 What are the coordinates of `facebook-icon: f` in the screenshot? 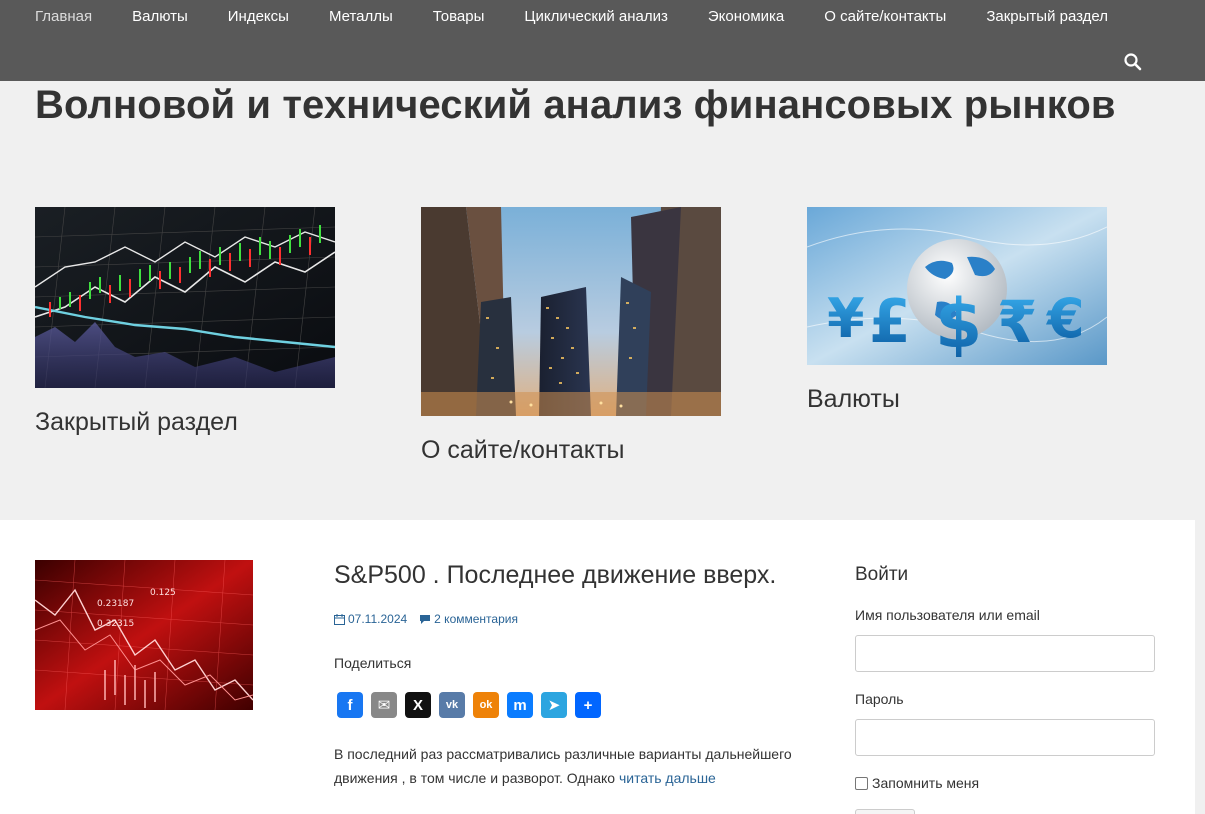 It's located at (350, 705).